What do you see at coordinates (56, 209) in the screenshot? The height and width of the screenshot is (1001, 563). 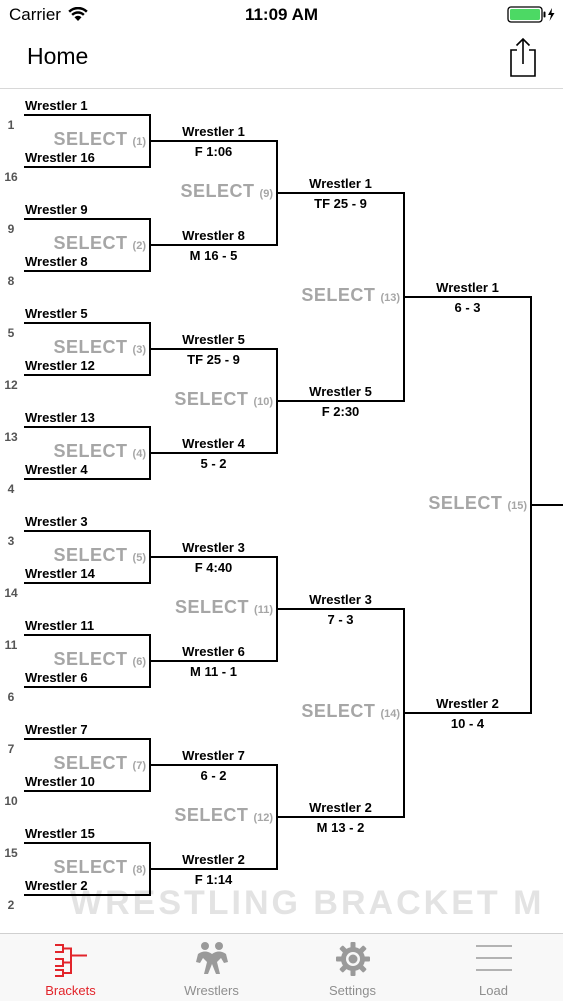 I see `wrestler-name: Wrestler 9` at bounding box center [56, 209].